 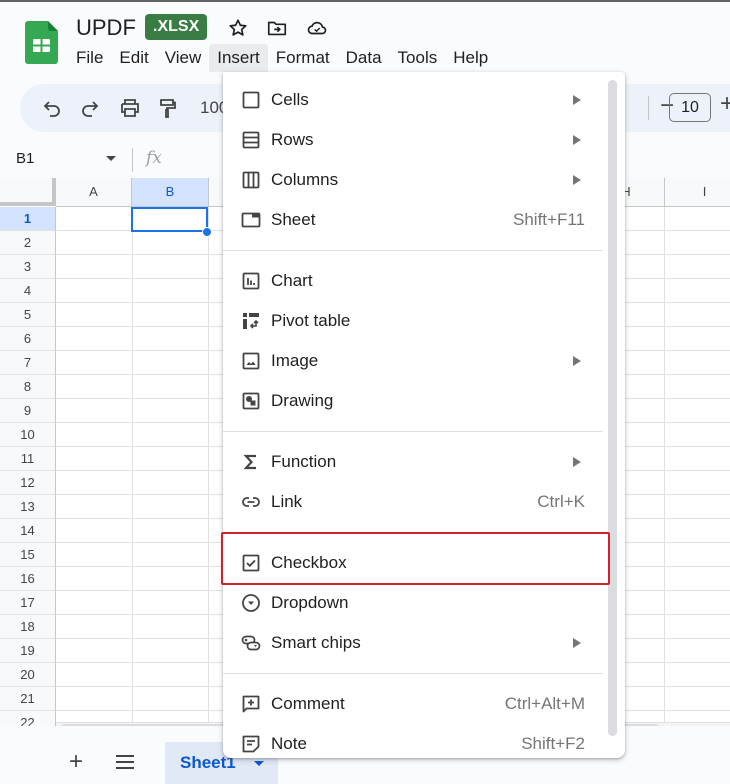 I want to click on drawing-icon, so click(x=251, y=401).